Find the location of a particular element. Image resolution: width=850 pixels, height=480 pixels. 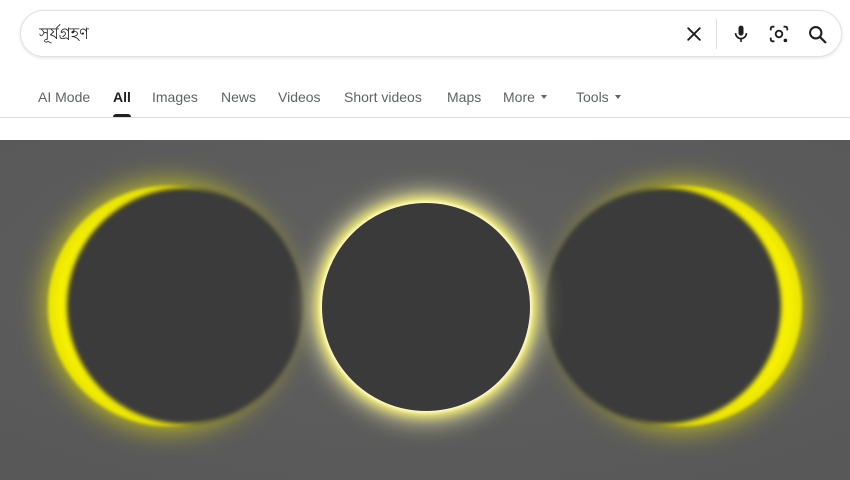

tab-more: More is located at coordinates (525, 96).